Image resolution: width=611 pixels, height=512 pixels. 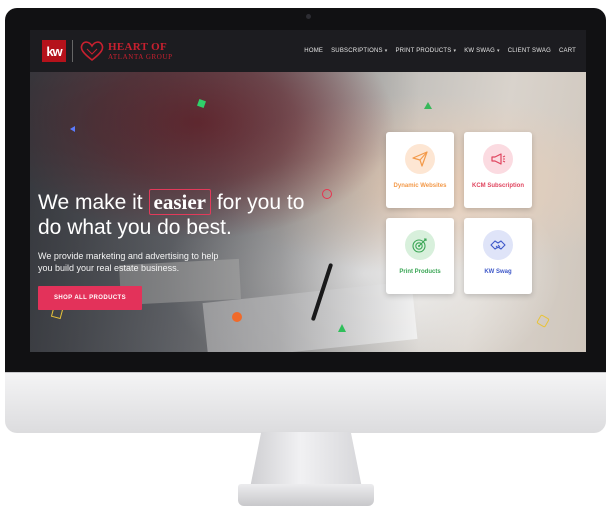 I want to click on megaphone-icon, so click(x=498, y=159).